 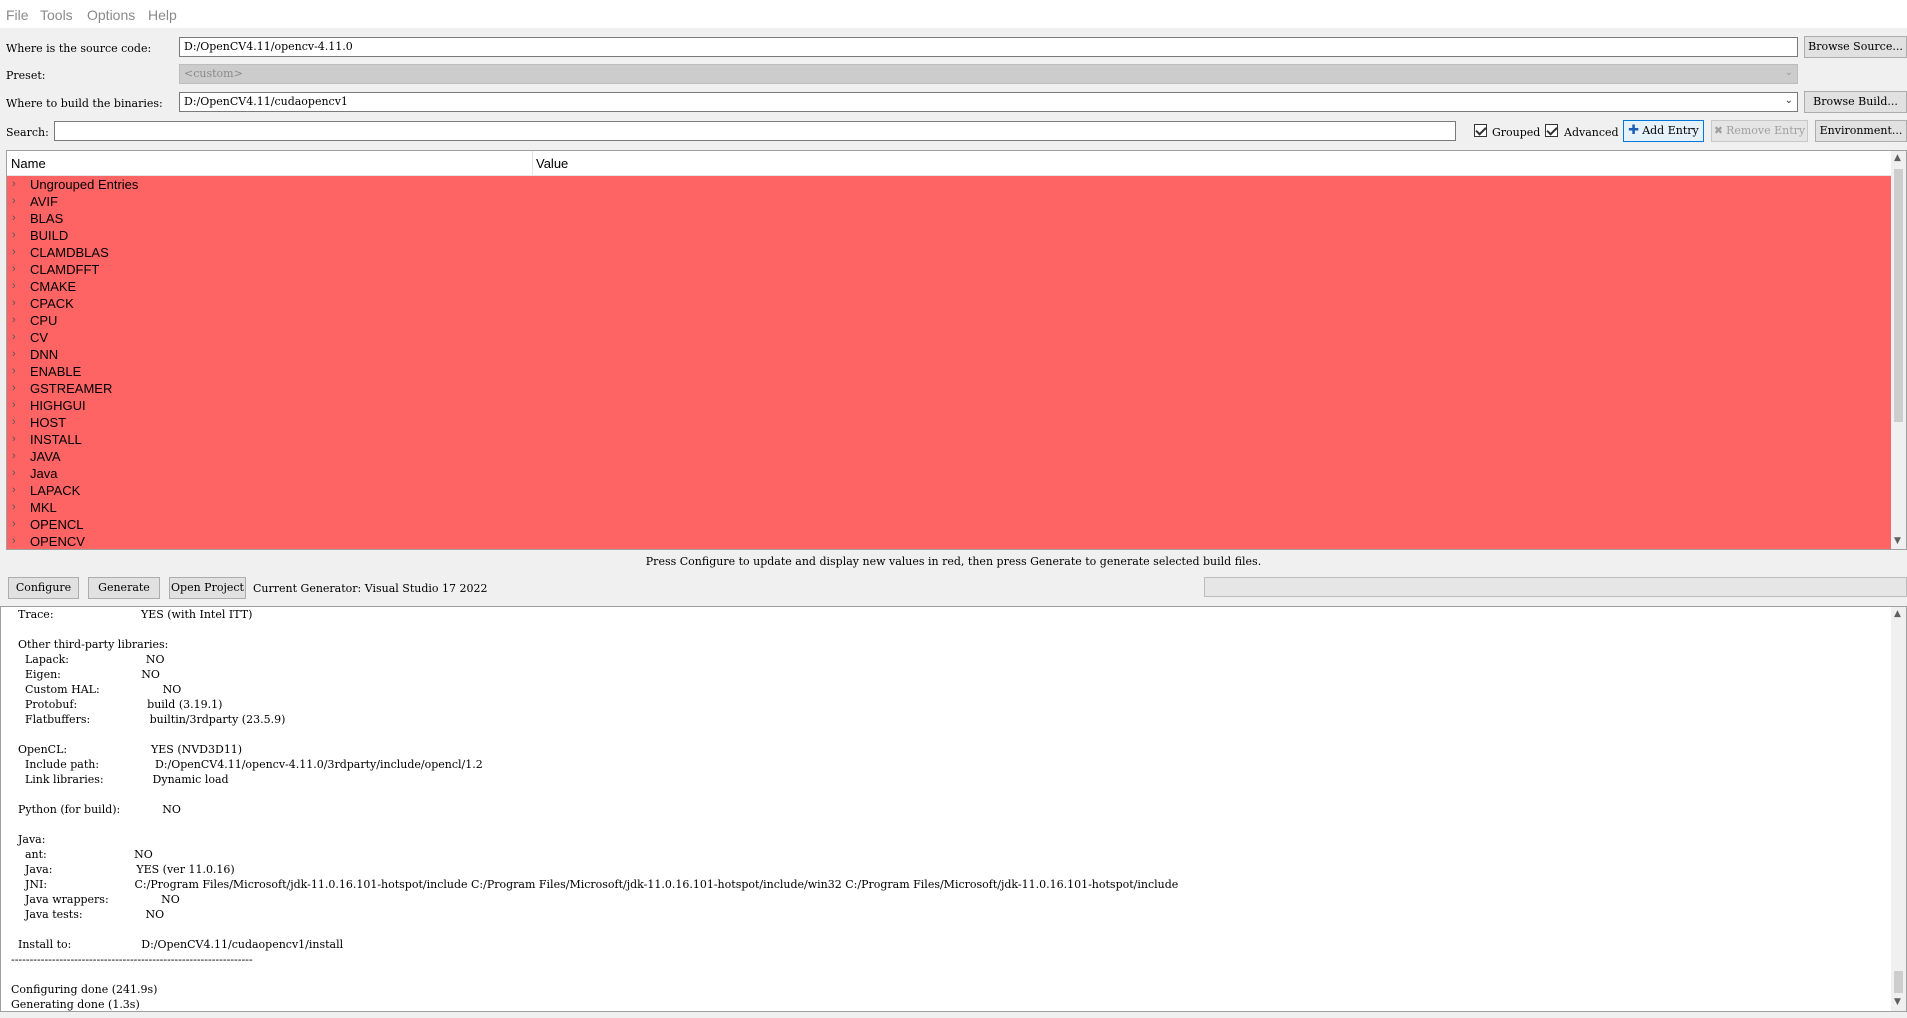 What do you see at coordinates (124, 588) in the screenshot?
I see `generate-button: Generate` at bounding box center [124, 588].